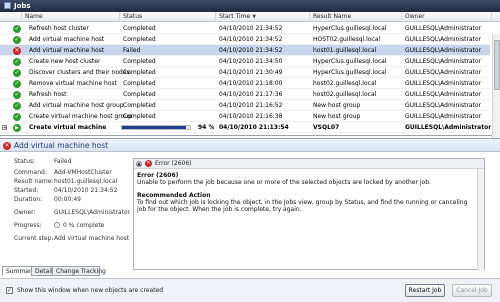 The image size is (500, 302). I want to click on tab-details: Details, so click(43, 271).